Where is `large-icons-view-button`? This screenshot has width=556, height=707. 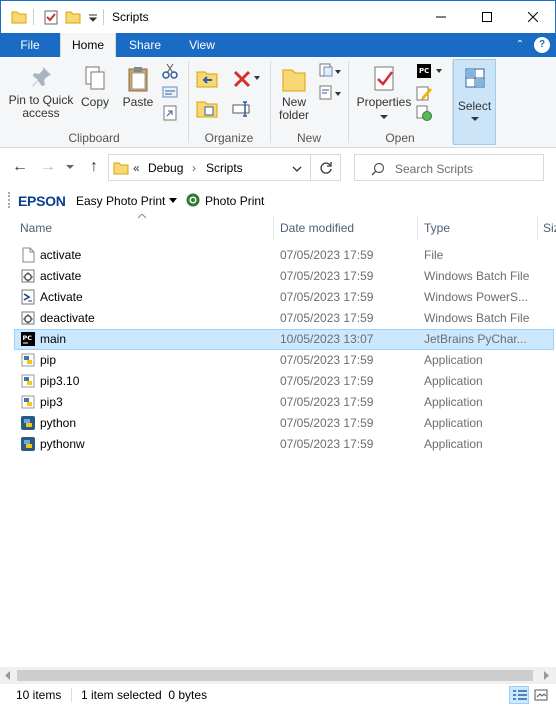 large-icons-view-button is located at coordinates (541, 695).